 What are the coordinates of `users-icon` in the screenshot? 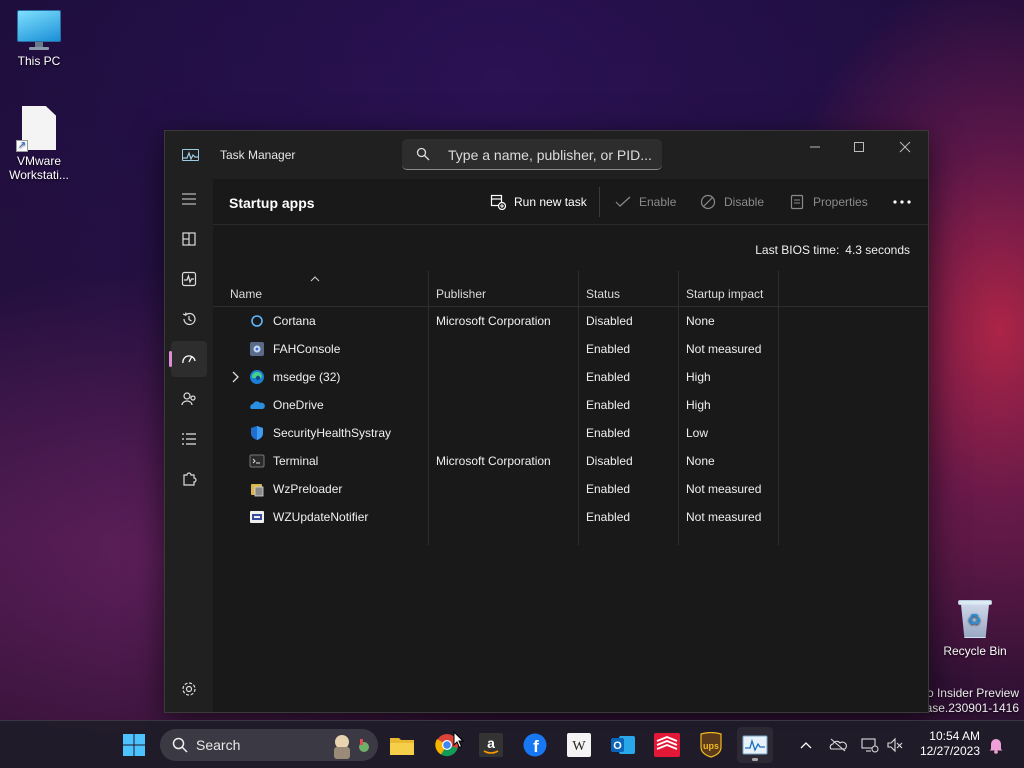 It's located at (188, 399).